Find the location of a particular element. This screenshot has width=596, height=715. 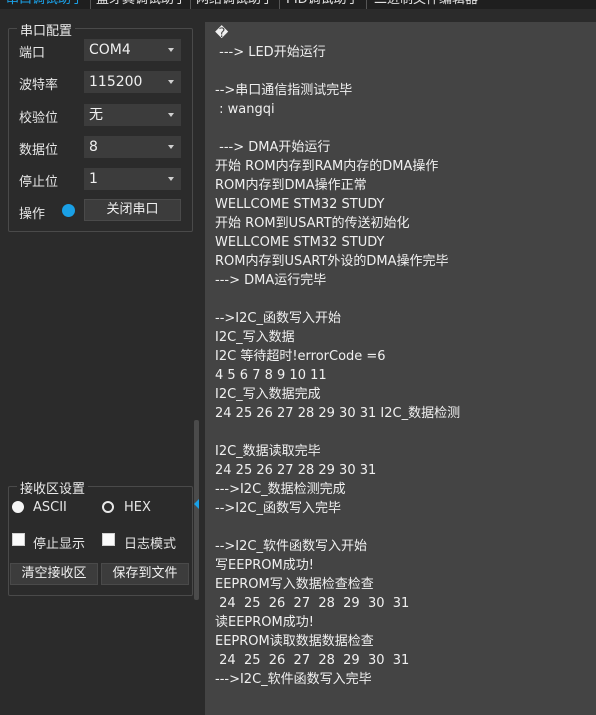

receive-line: --->I2C_数据检测完成 is located at coordinates (280, 489).